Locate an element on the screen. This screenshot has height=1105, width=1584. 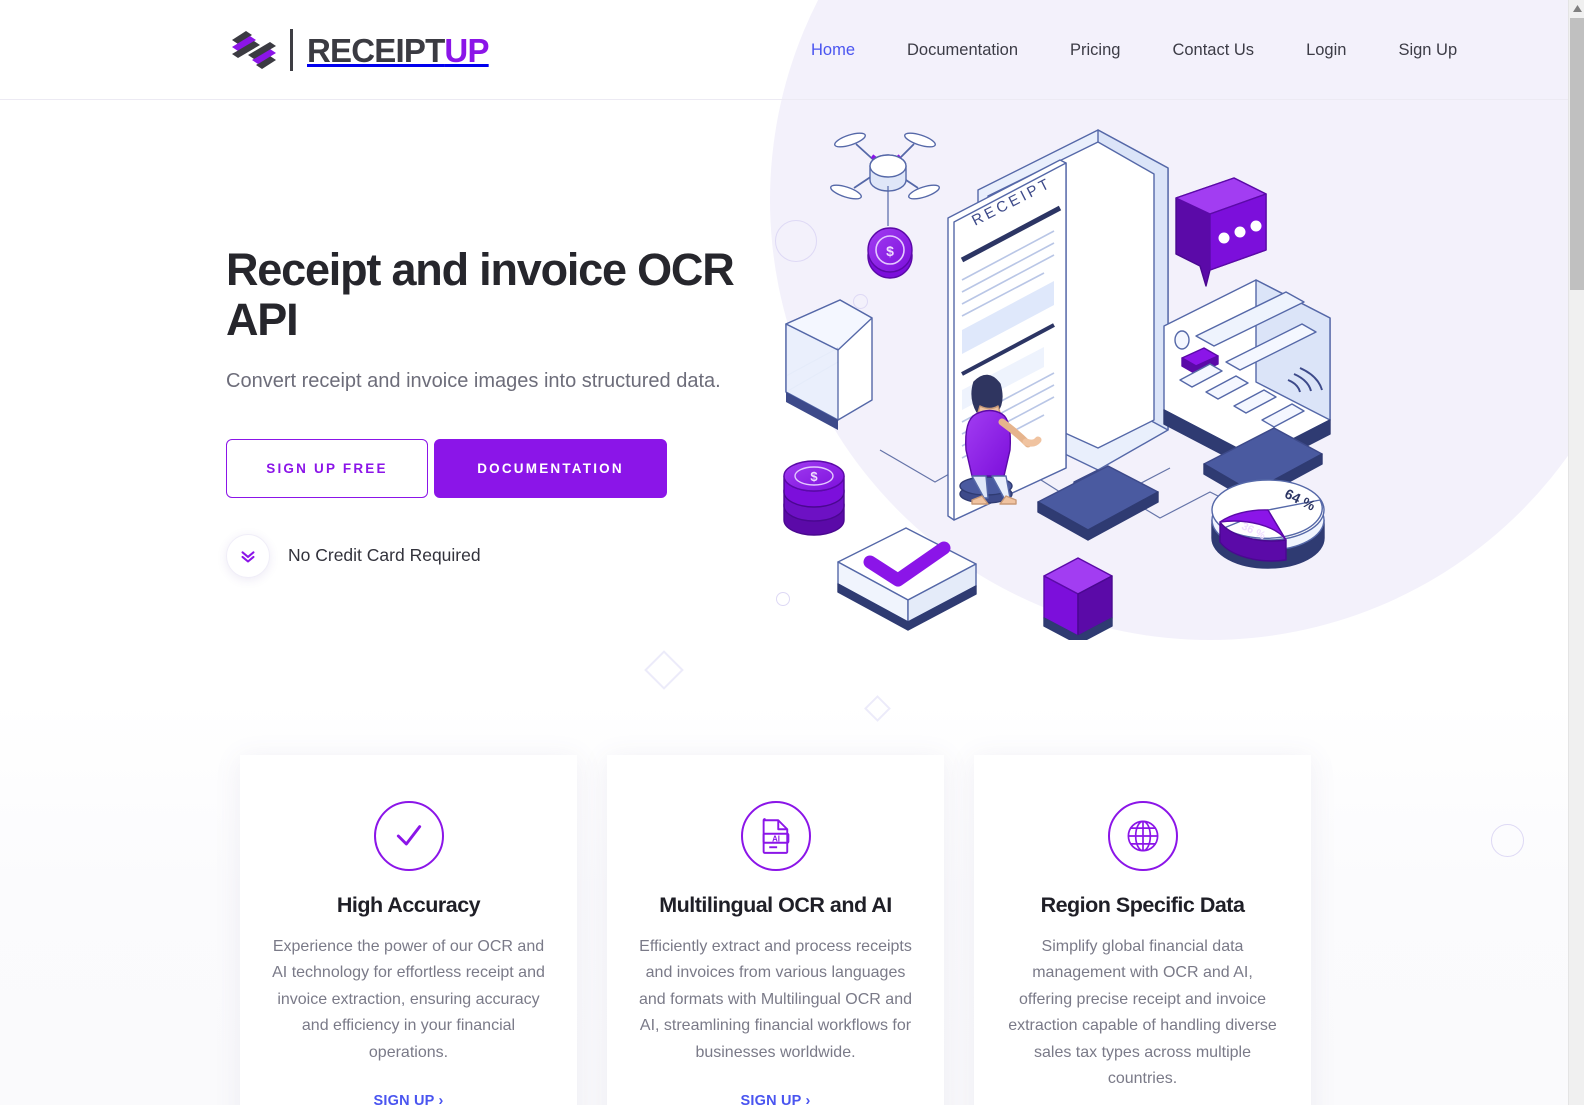
logo-divider is located at coordinates (291, 50).